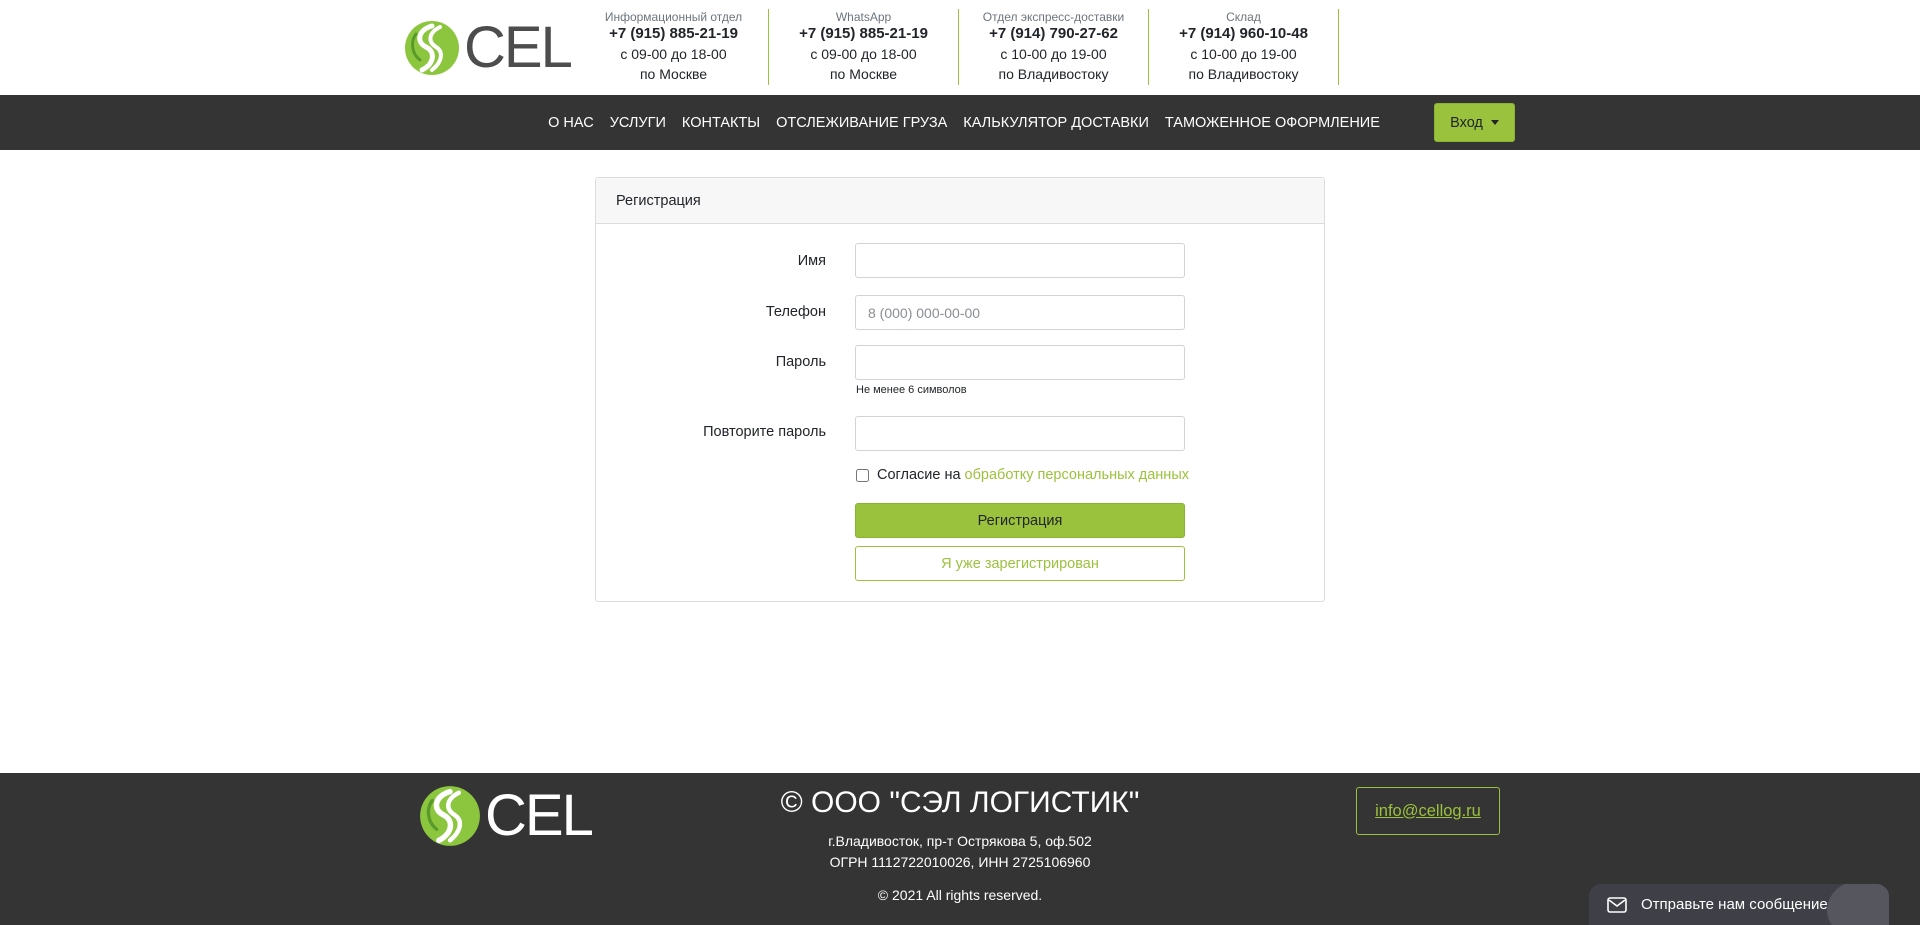  Describe the element at coordinates (1617, 904) in the screenshot. I see `mail-icon` at that location.